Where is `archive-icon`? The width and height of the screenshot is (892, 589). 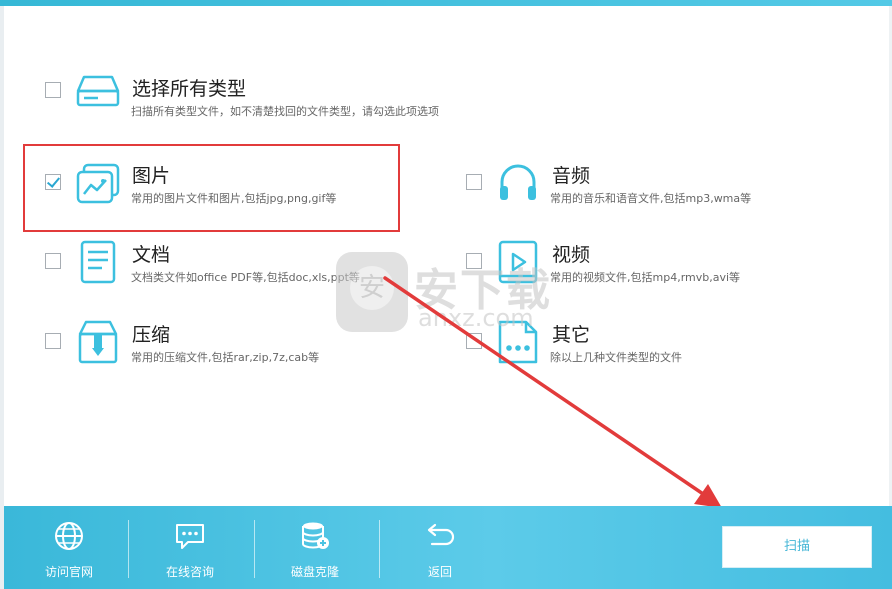 archive-icon is located at coordinates (98, 342).